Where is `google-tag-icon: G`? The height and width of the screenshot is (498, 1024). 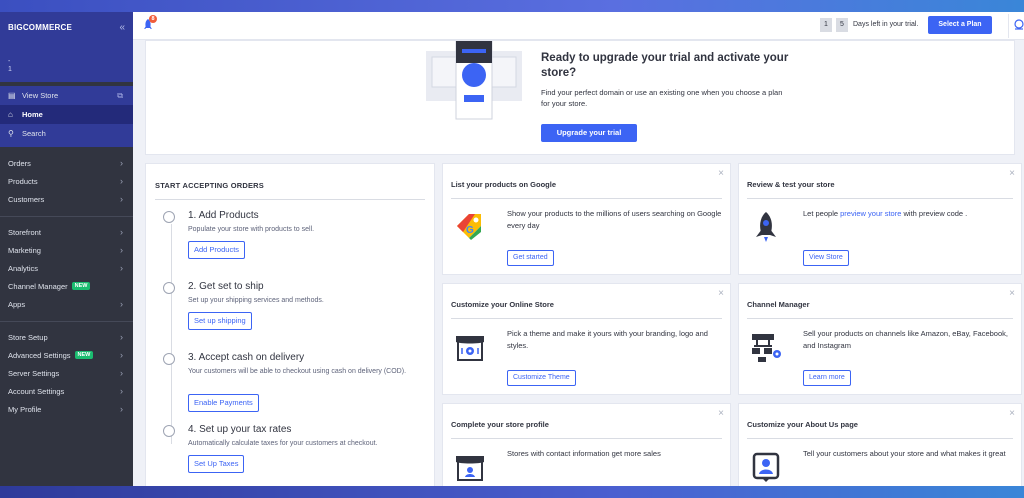
google-tag-icon: G is located at coordinates (469, 227).